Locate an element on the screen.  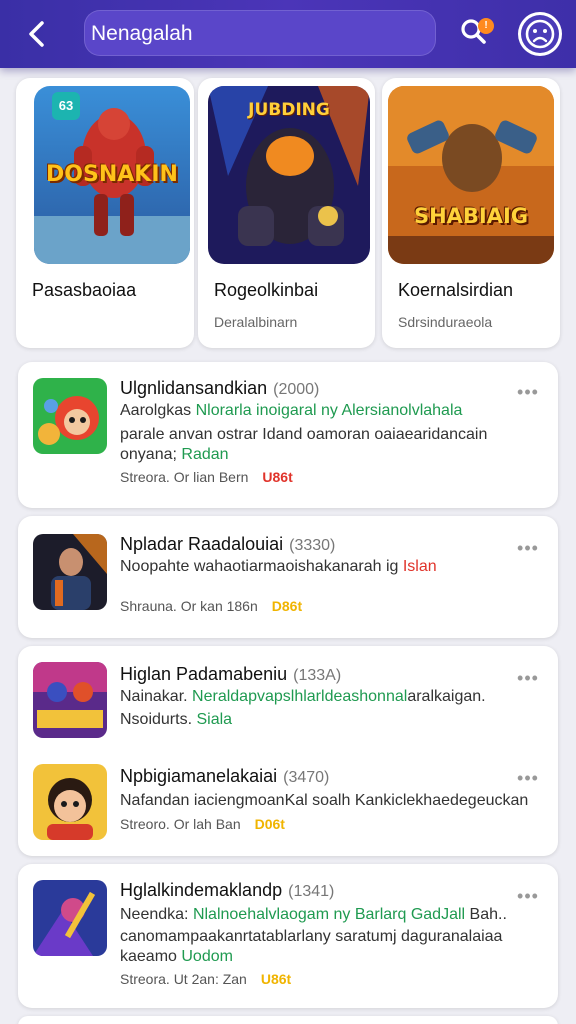
game-cover-badge: 63 is located at coordinates (66, 105).